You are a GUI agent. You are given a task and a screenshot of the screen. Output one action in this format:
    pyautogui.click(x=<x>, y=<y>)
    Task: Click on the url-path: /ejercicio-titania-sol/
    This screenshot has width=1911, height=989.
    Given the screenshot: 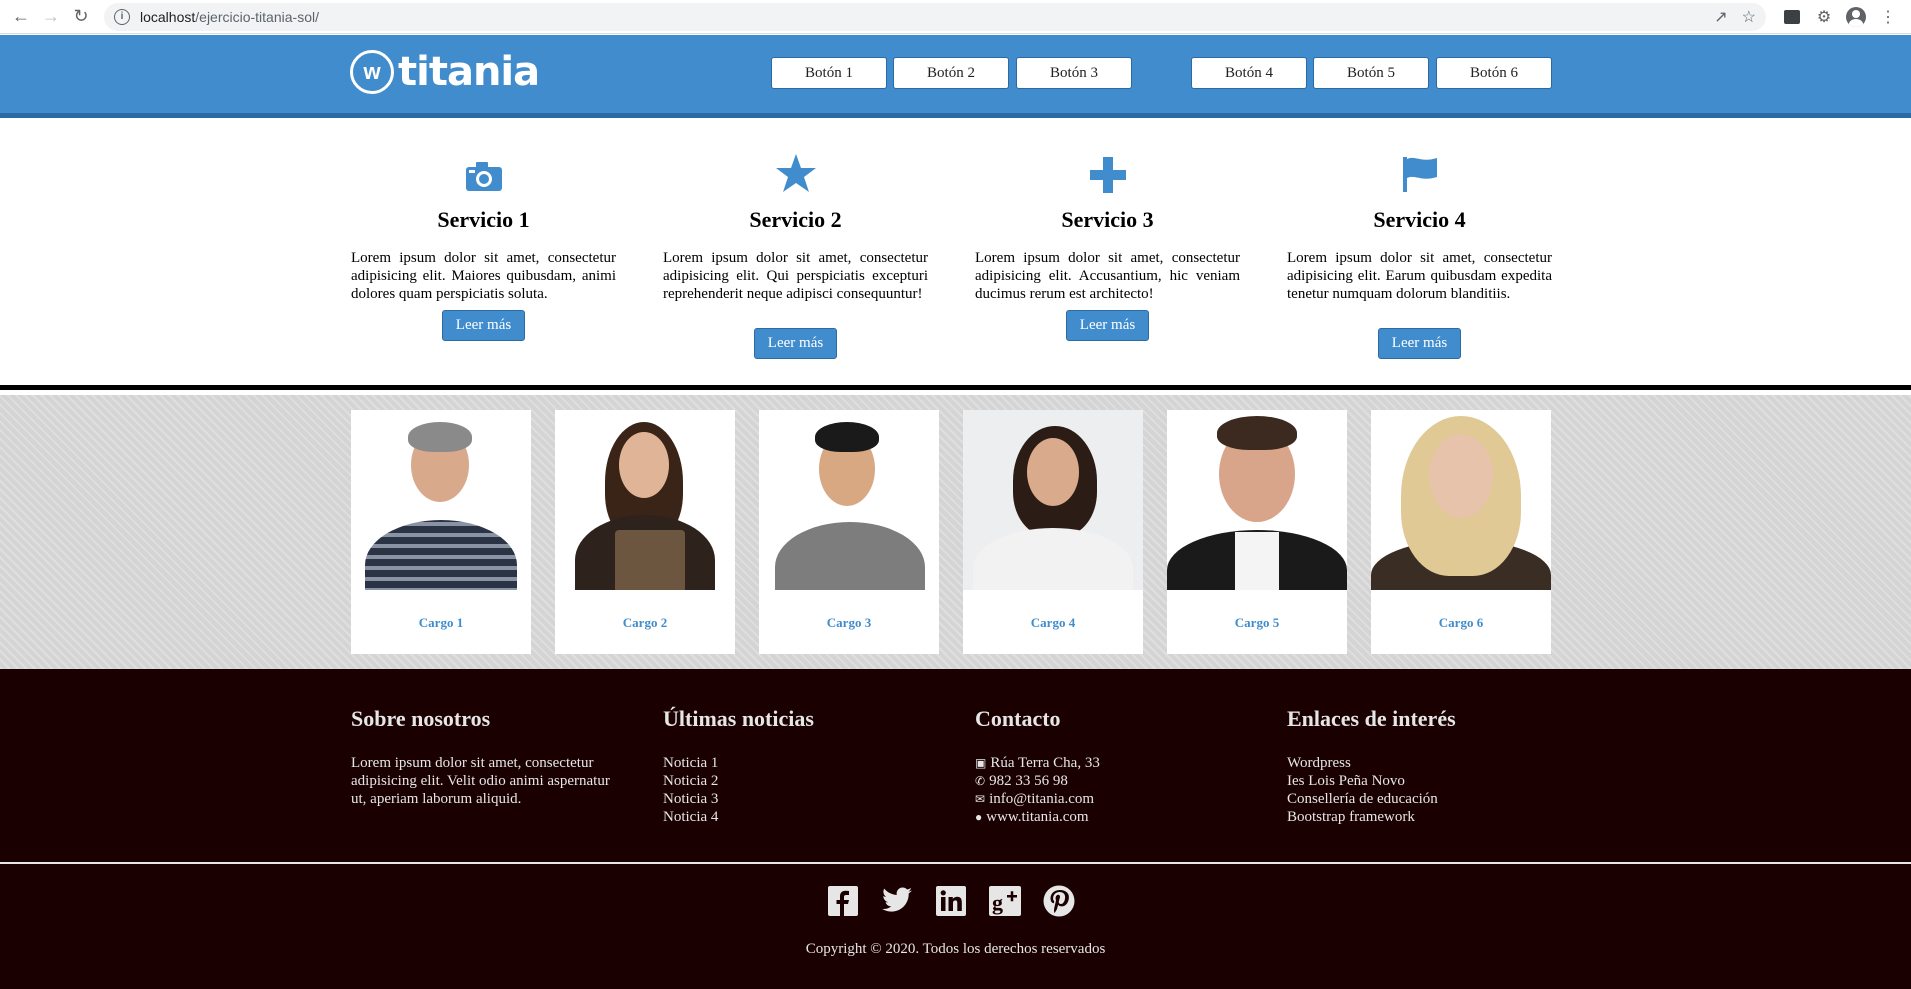 What is the action you would take?
    pyautogui.click(x=257, y=16)
    